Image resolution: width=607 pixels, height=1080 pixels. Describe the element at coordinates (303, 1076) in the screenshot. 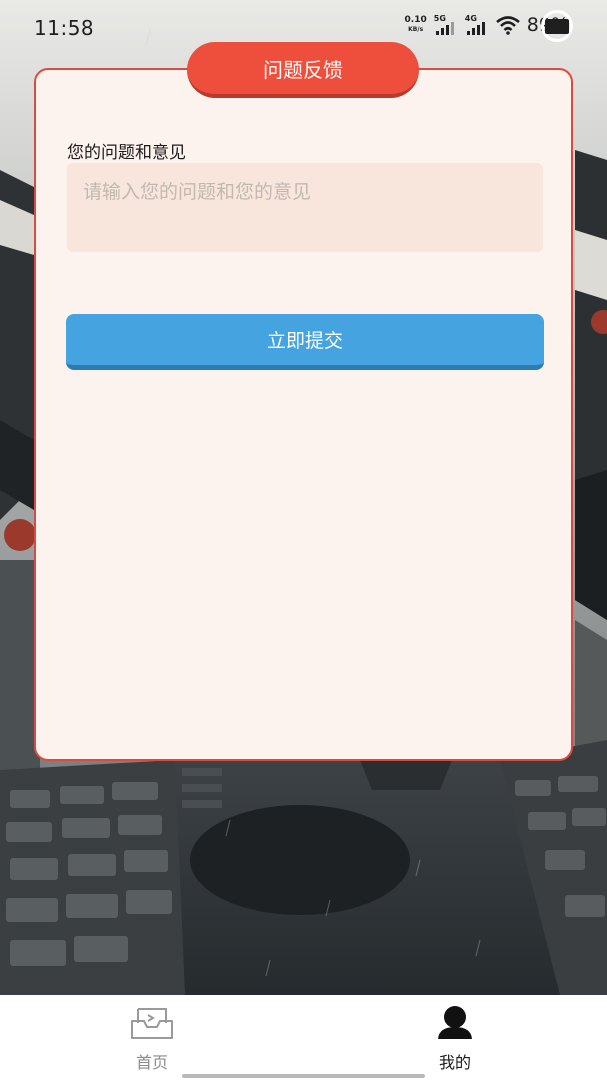

I see `home-indicator` at that location.